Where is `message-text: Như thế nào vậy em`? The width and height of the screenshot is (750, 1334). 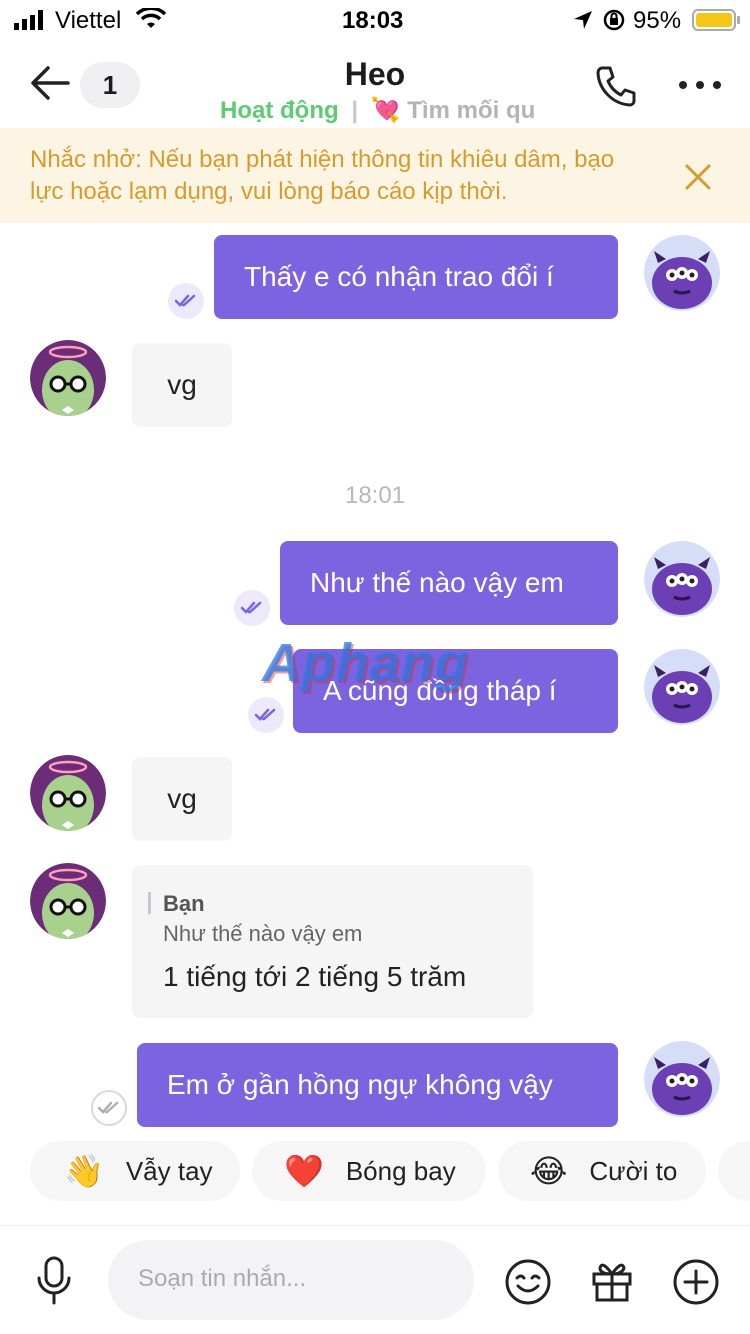 message-text: Như thế nào vậy em is located at coordinates (437, 582).